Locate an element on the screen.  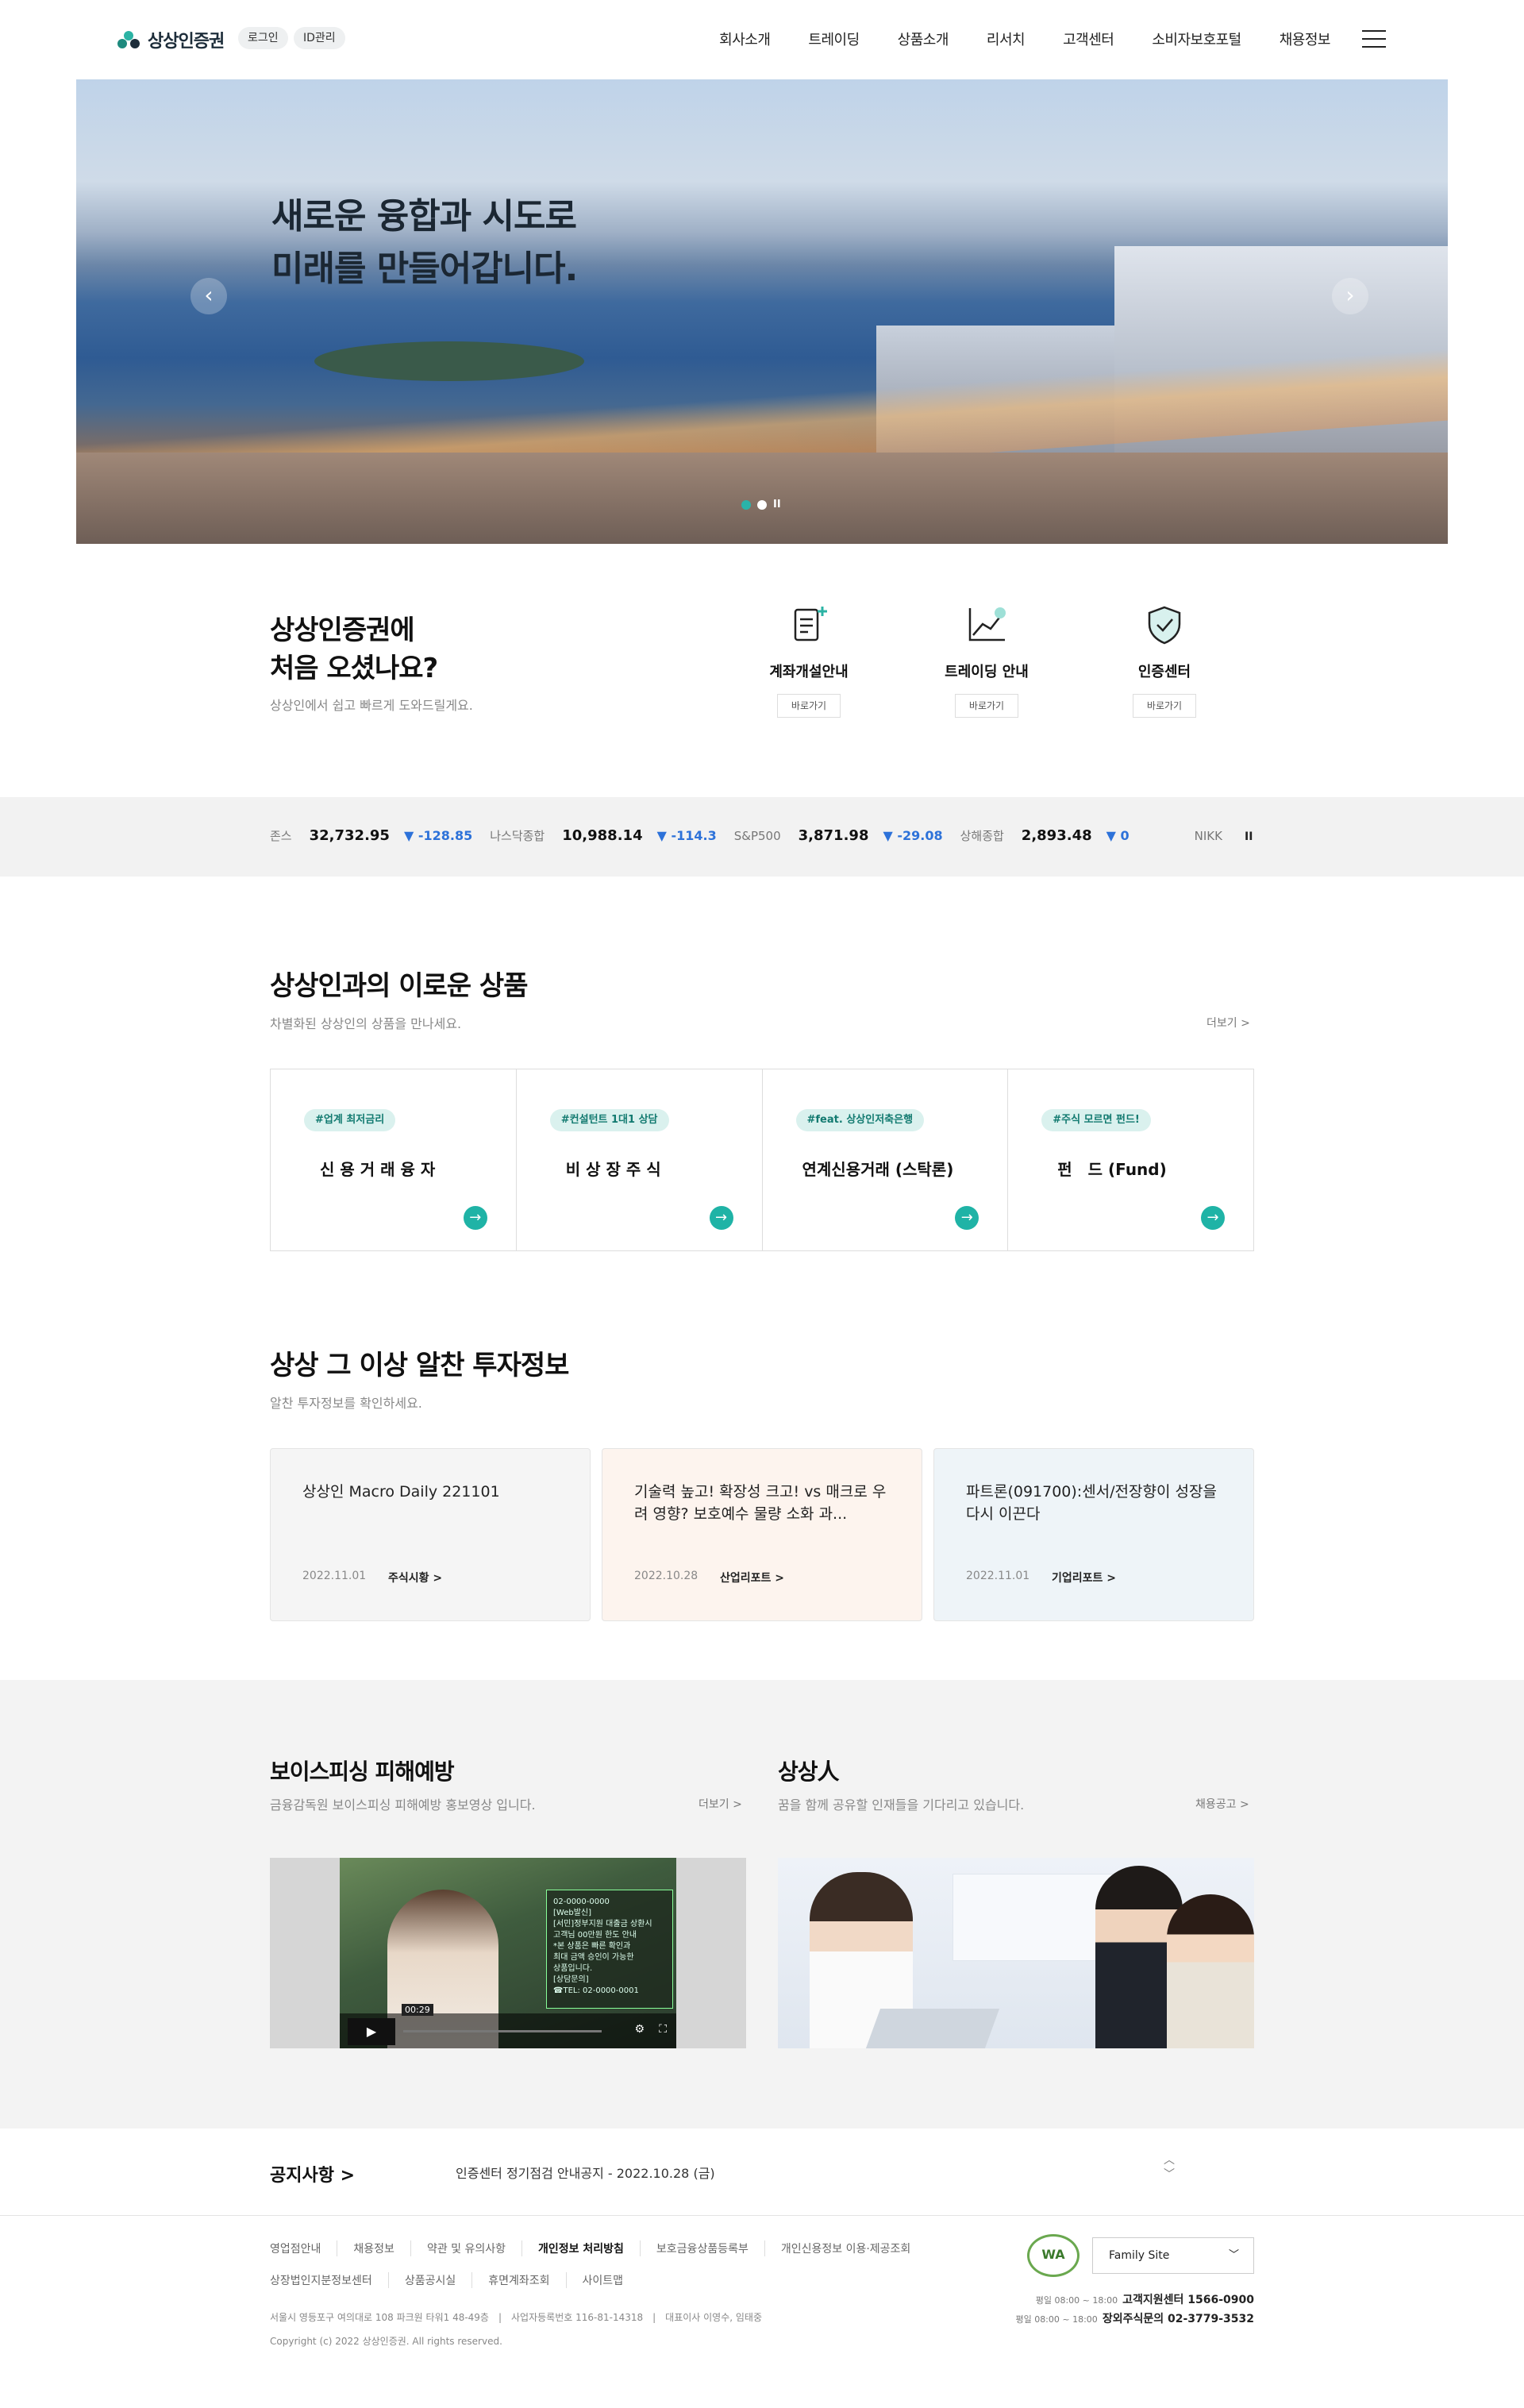
footer-link: 개인신용정보 이용·제공조회 is located at coordinates (845, 2248).